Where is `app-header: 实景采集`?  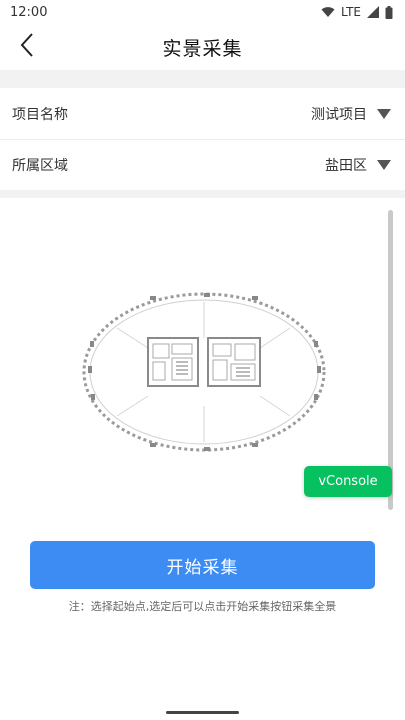 app-header: 实景采集 is located at coordinates (202, 47).